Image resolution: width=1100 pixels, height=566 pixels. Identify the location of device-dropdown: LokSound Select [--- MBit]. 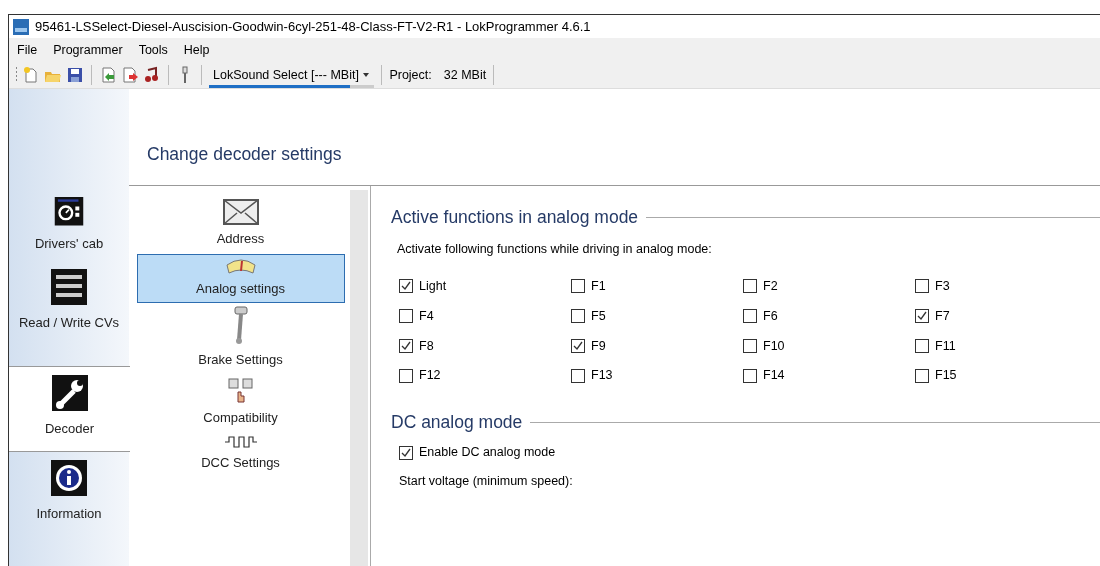
(292, 75).